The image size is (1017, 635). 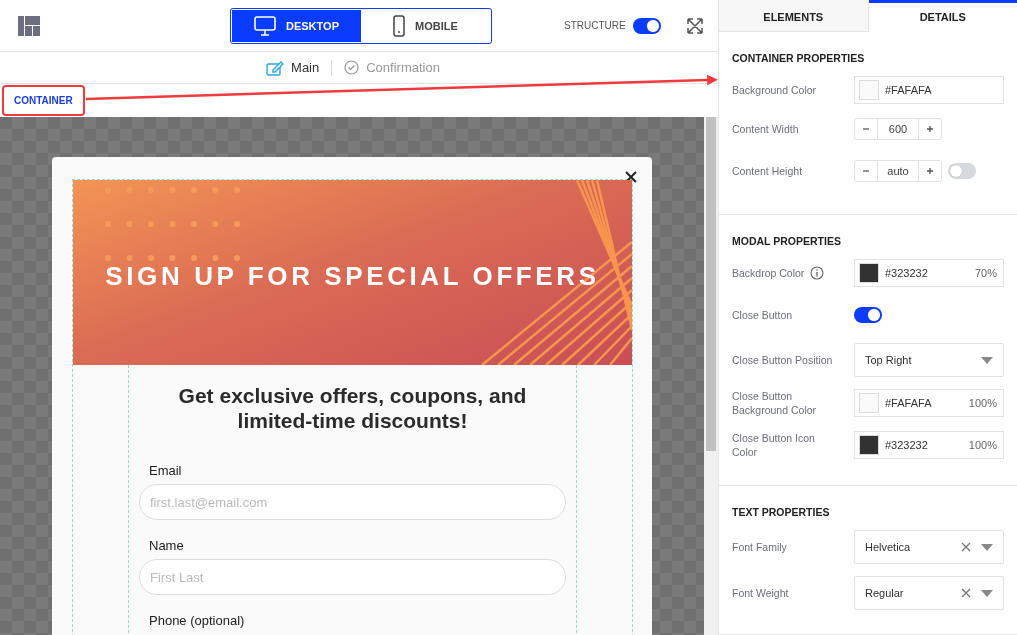 I want to click on field-label: Phone (optional), so click(x=197, y=620).